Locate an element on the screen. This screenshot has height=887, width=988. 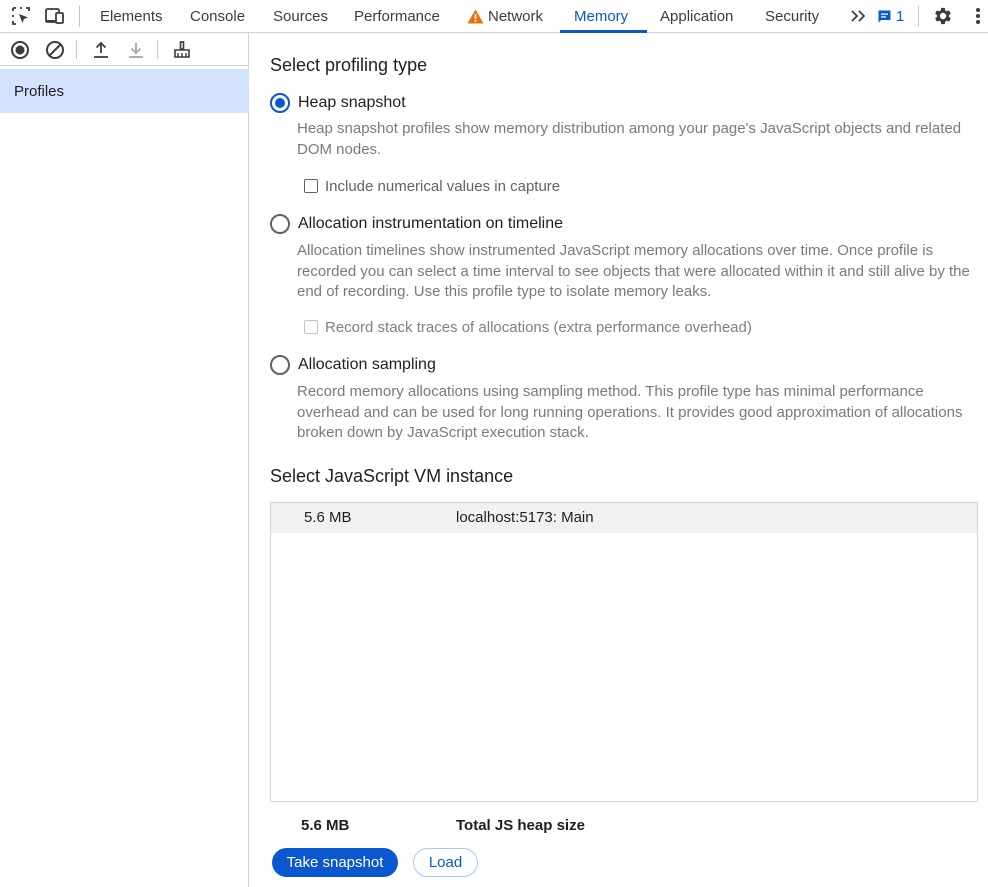
tab-application: Application is located at coordinates (696, 16).